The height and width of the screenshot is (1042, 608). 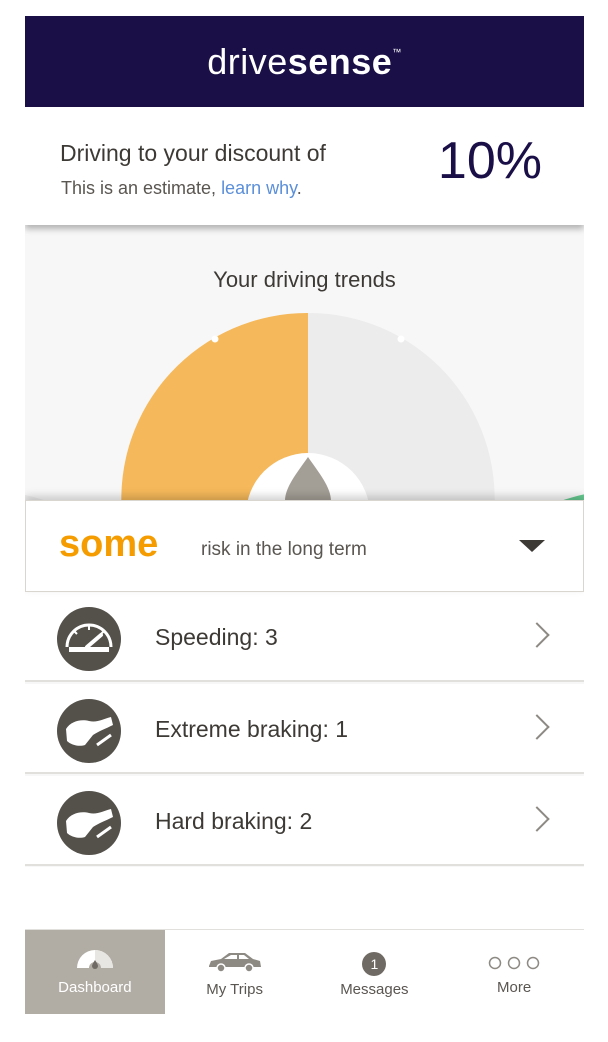 I want to click on car-icon, so click(x=234, y=963).